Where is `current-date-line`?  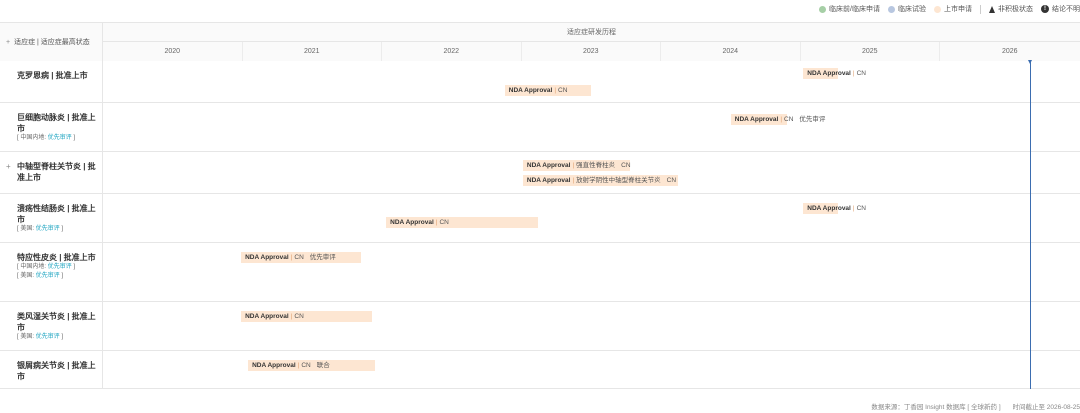 current-date-line is located at coordinates (1030, 225).